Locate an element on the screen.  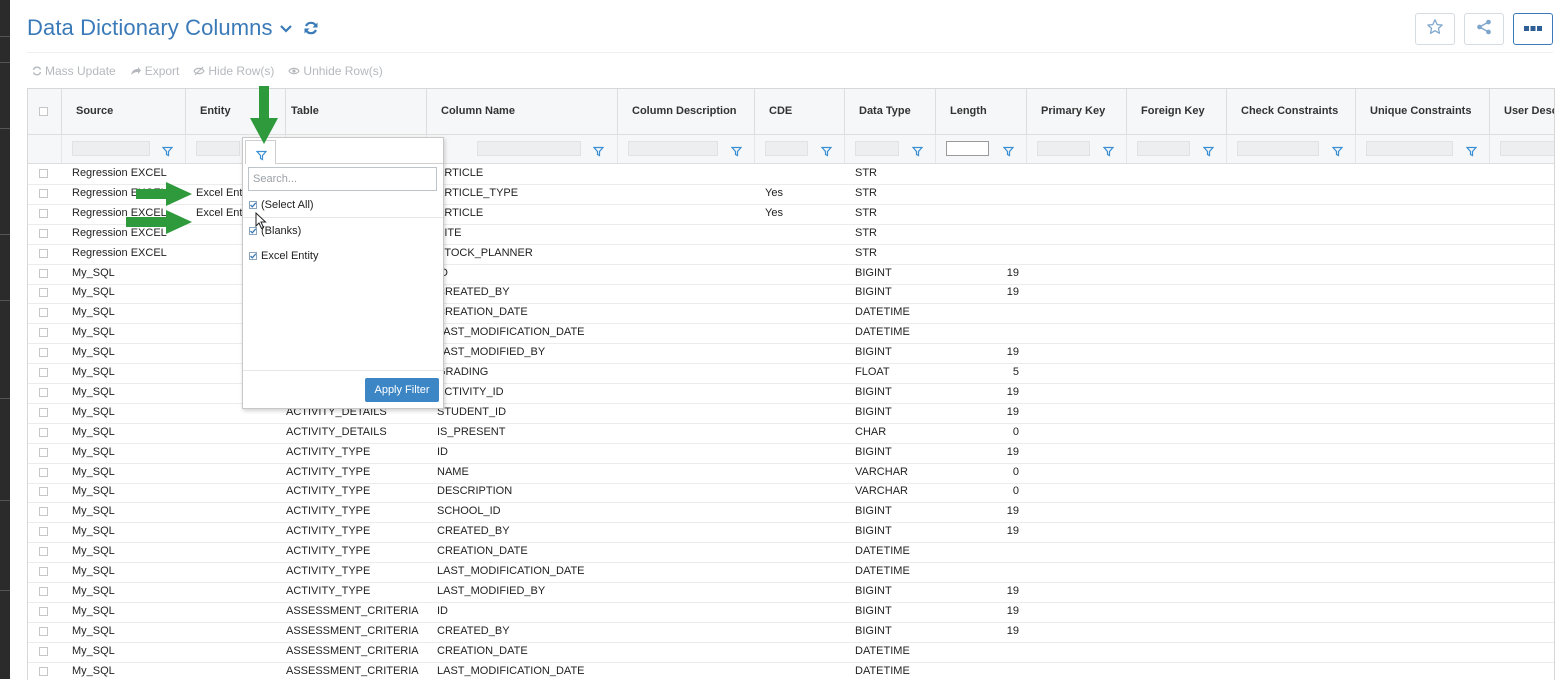
filter-search-input is located at coordinates (342, 179).